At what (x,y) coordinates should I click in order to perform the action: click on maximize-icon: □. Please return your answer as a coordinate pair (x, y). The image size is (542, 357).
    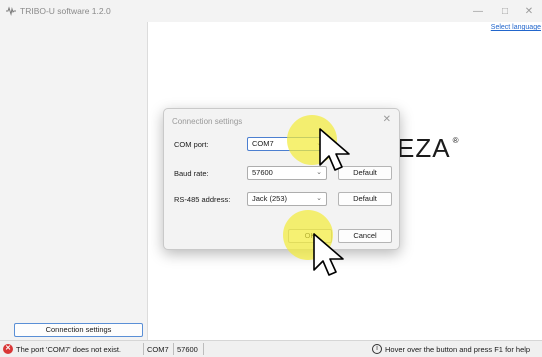
    Looking at the image, I should click on (505, 11).